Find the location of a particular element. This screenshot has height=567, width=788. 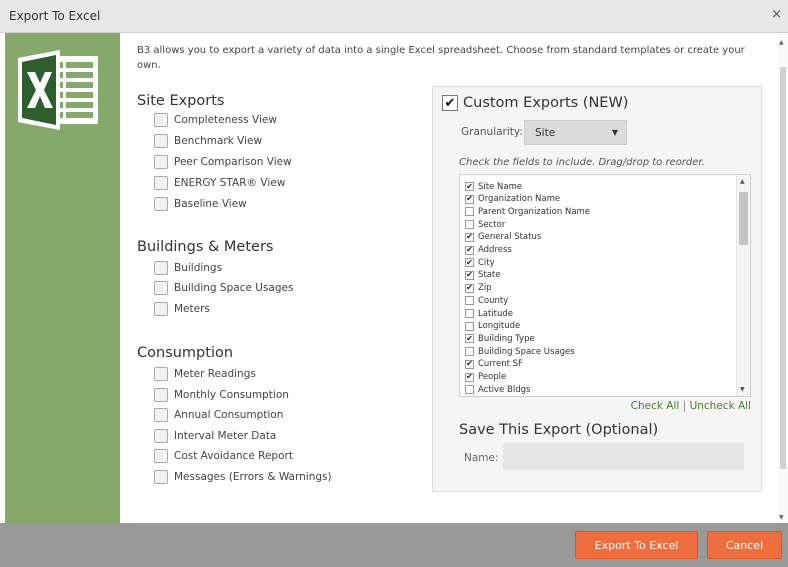

option-annual-consumption: Annual Consumption is located at coordinates (218, 415).